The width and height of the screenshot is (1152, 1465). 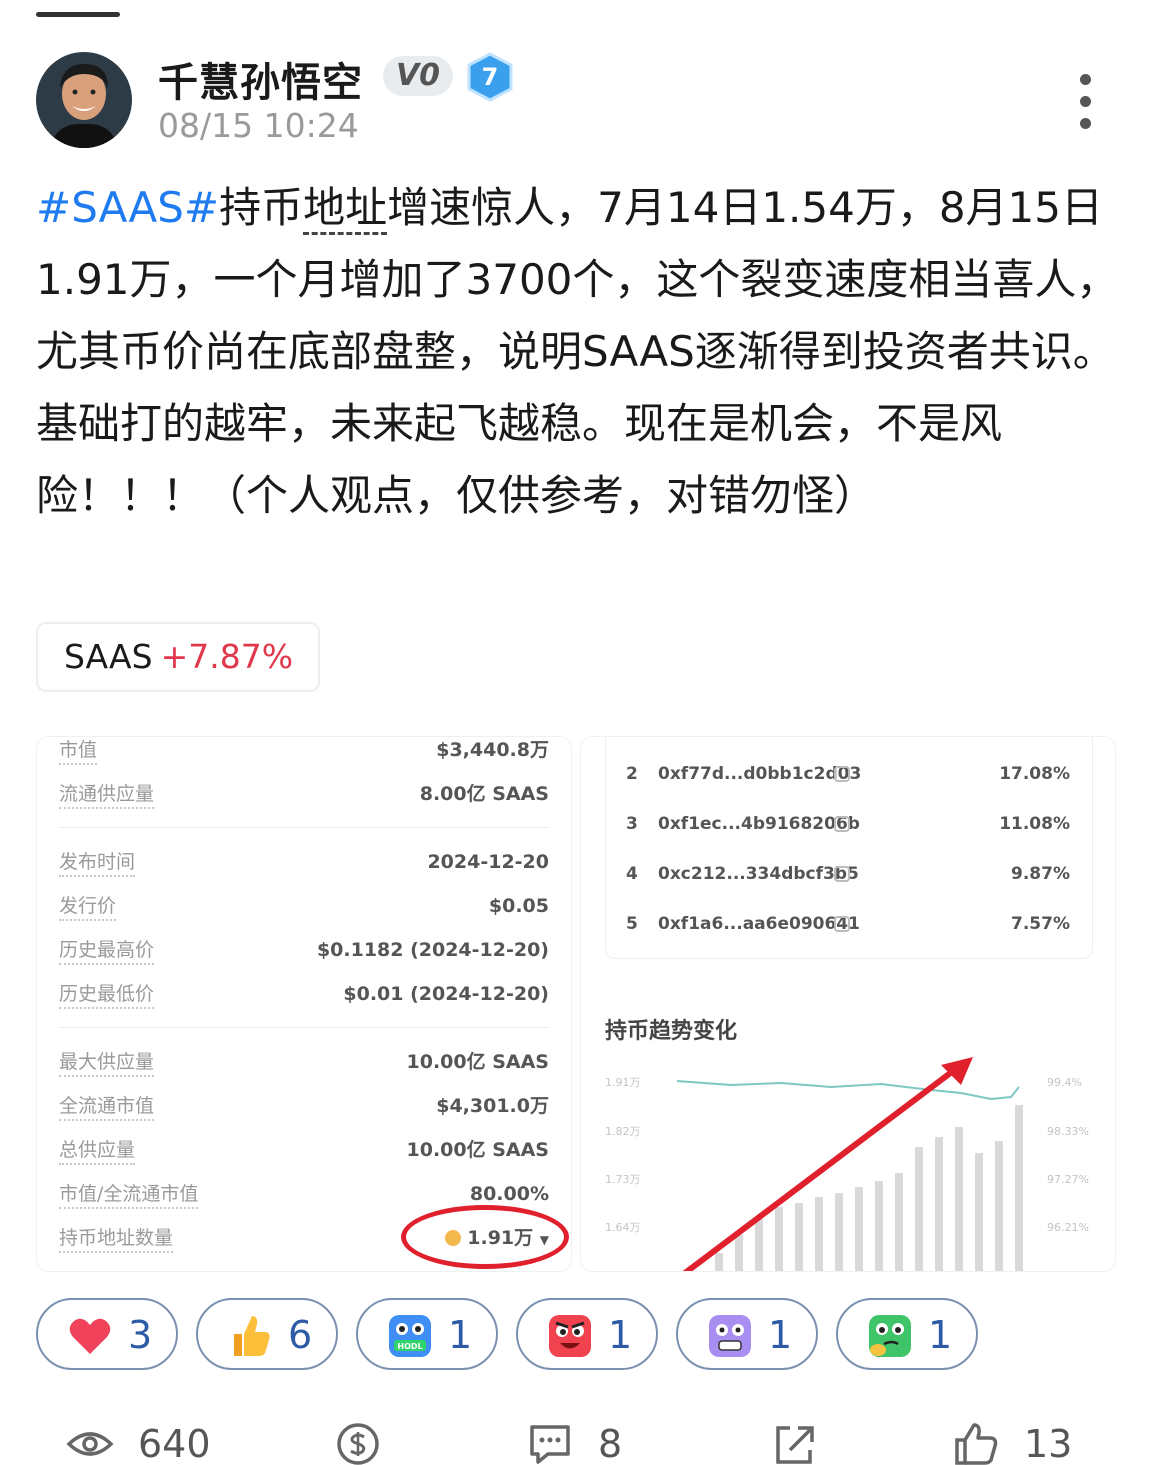 What do you see at coordinates (550, 1444) in the screenshot?
I see `comment-icon` at bounding box center [550, 1444].